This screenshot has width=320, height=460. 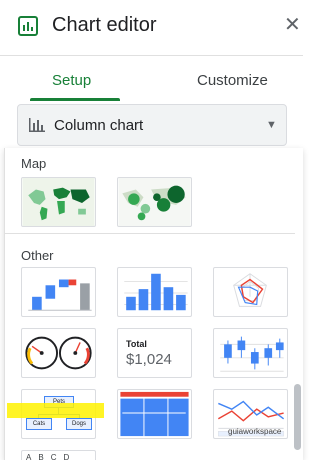 What do you see at coordinates (271, 125) in the screenshot?
I see `chevron-down-icon: ▼` at bounding box center [271, 125].